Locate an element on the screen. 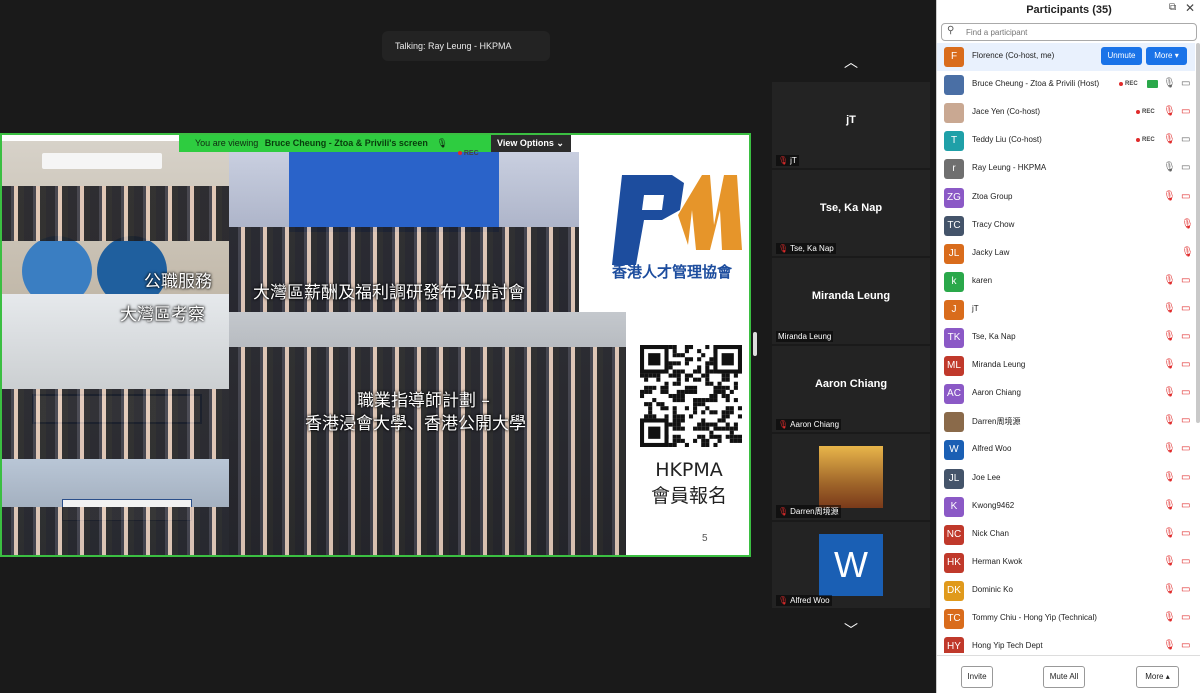 The height and width of the screenshot is (693, 1200). scroll-up-icon: ︿ is located at coordinates (851, 62).